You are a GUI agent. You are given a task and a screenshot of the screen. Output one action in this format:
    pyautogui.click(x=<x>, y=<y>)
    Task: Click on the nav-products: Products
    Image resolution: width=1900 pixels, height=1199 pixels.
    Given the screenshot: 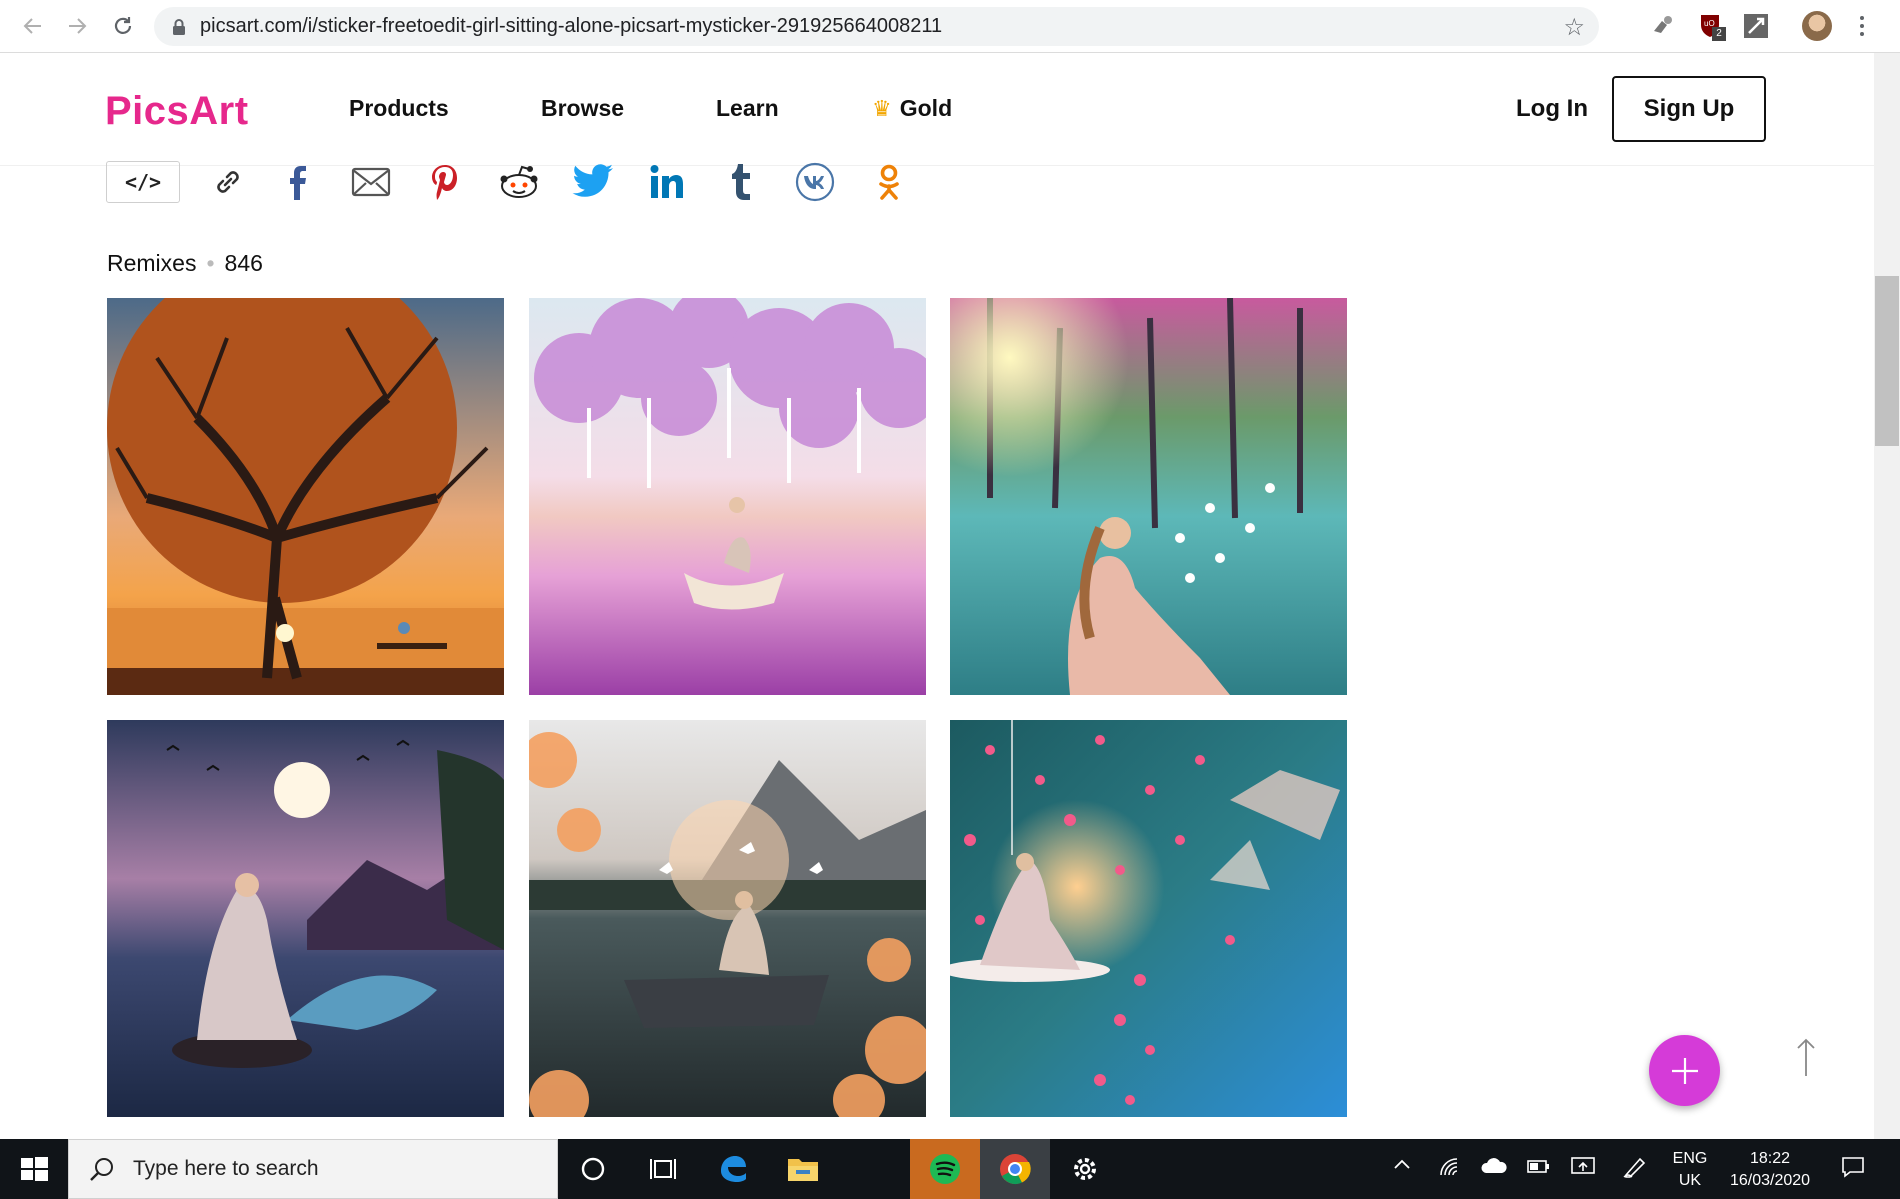 What is the action you would take?
    pyautogui.click(x=399, y=108)
    